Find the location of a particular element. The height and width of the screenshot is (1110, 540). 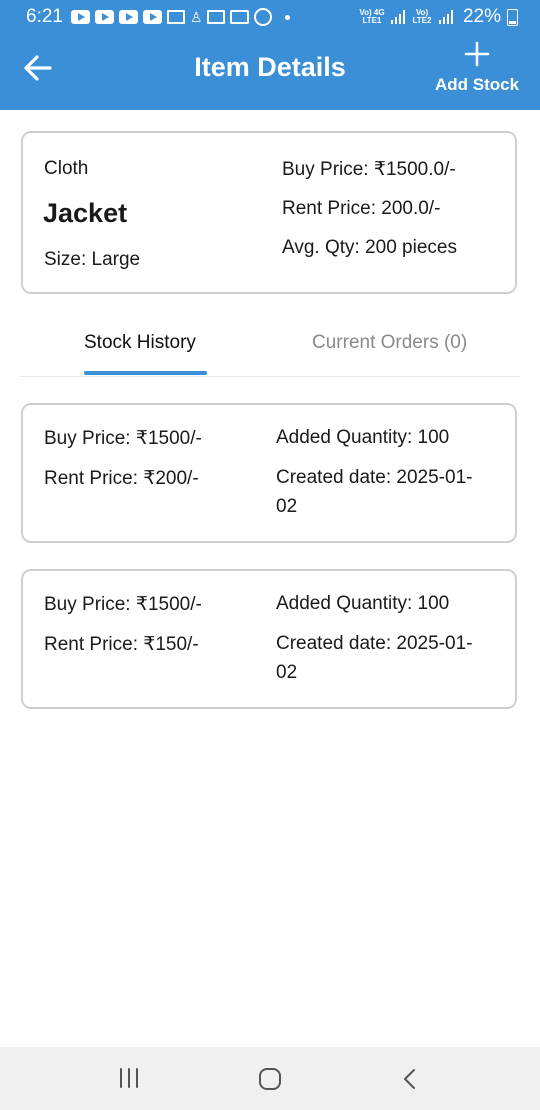

battery-percent: 22% is located at coordinates (481, 16).